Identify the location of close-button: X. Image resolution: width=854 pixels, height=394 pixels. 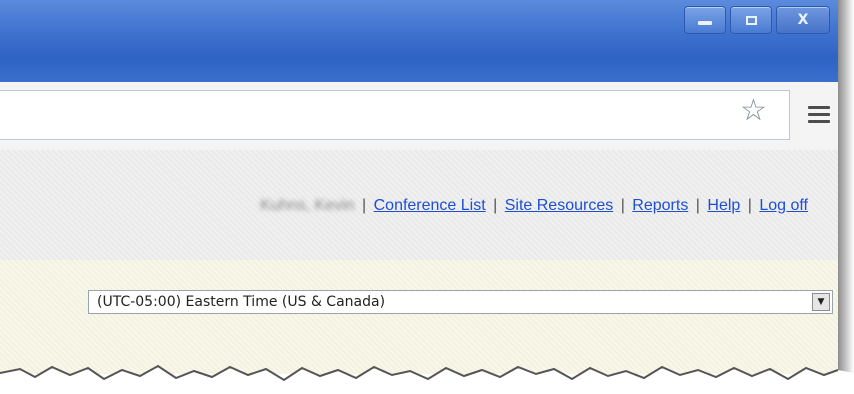
(803, 20).